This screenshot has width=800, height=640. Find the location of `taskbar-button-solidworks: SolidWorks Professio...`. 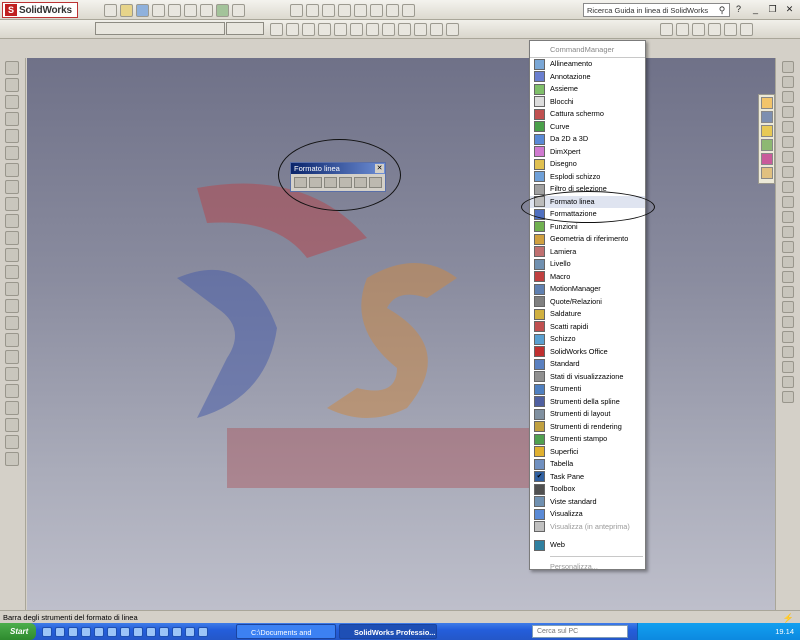

taskbar-button-solidworks: SolidWorks Professio... is located at coordinates (388, 631).